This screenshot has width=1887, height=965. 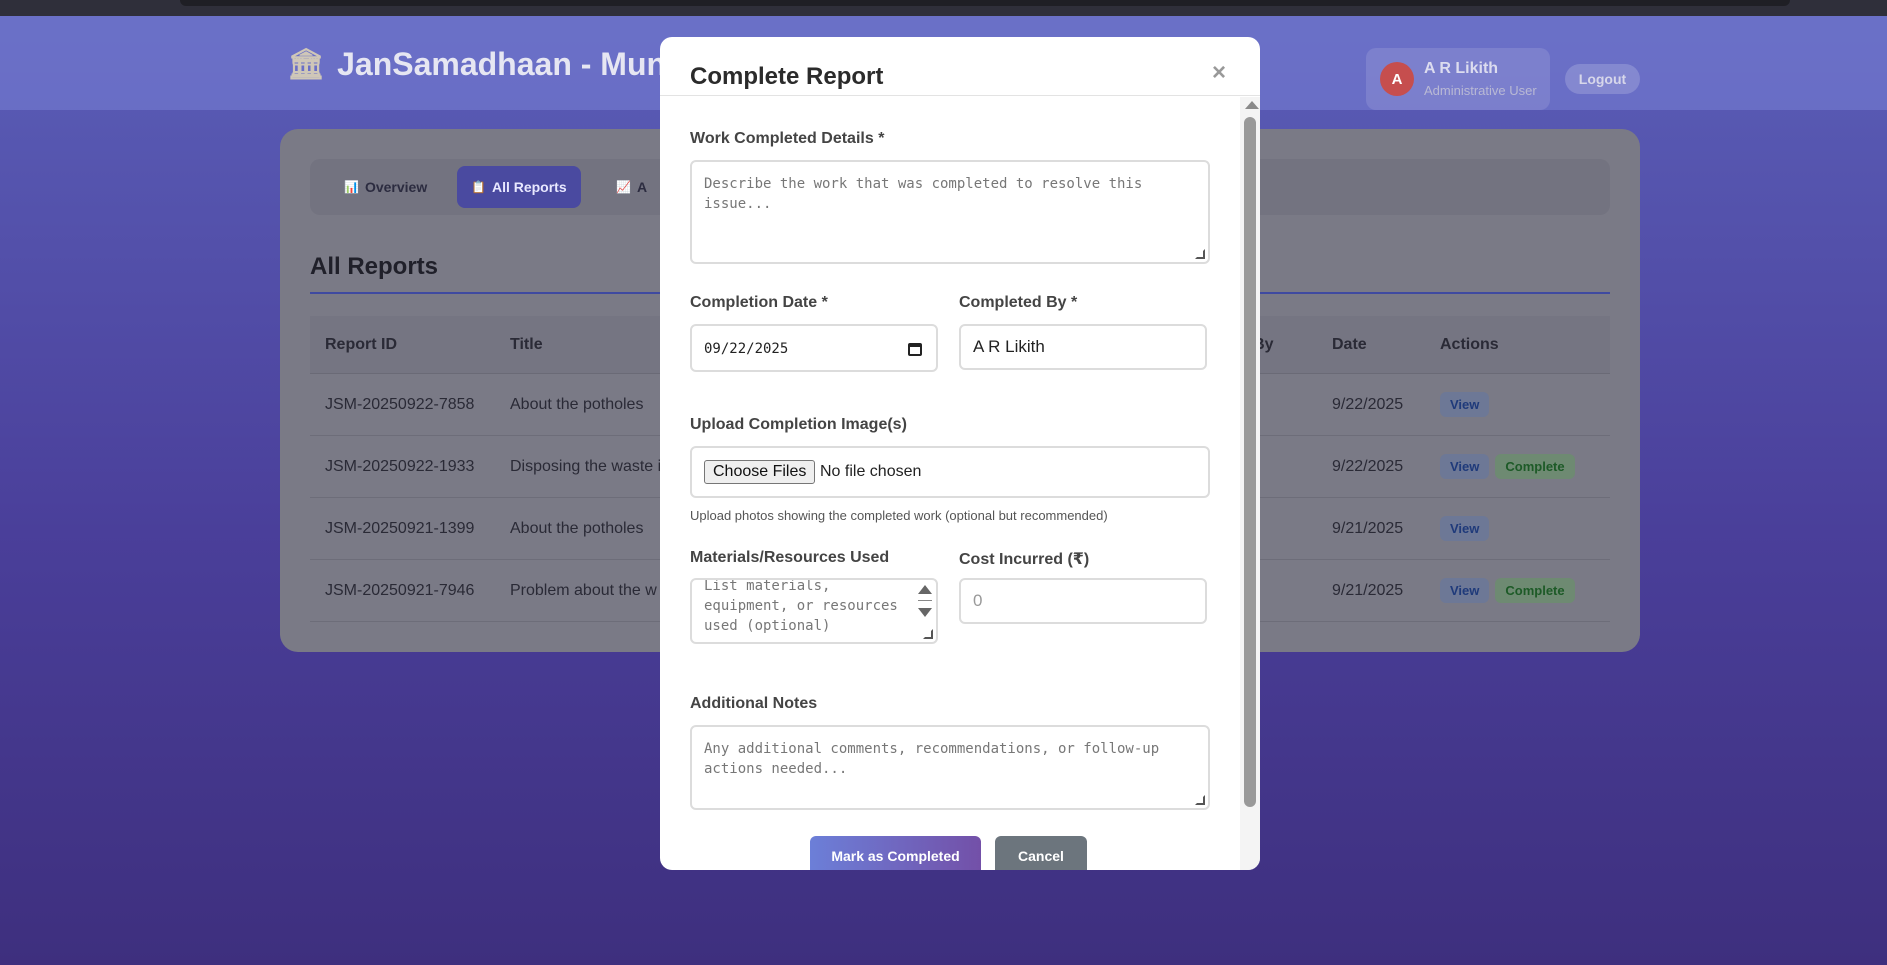 I want to click on tab-overview: 📊 Overview, so click(x=385, y=187).